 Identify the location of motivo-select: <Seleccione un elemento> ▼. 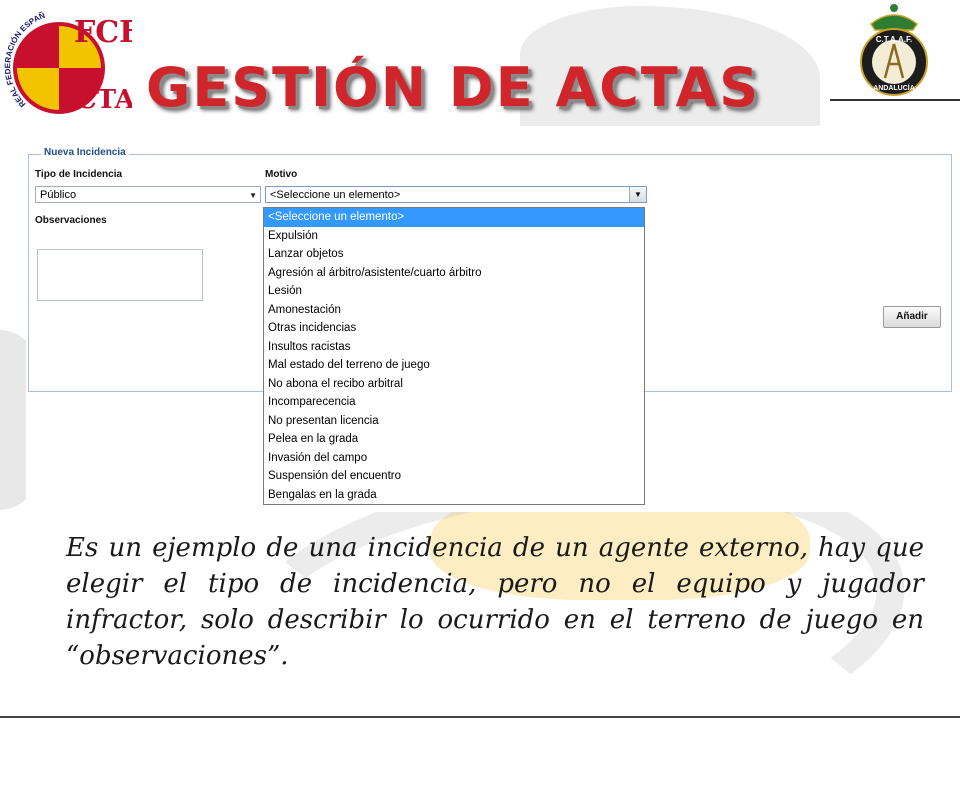
(456, 194).